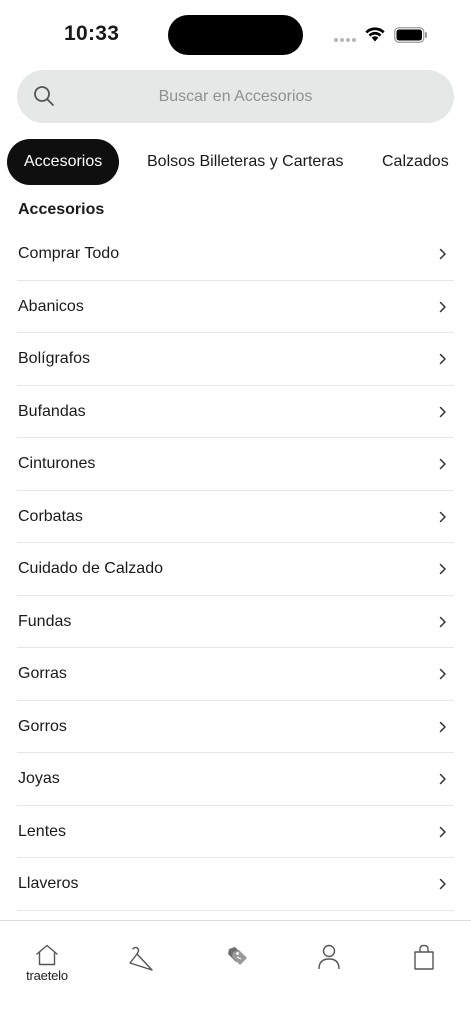  I want to click on tab-bar-cart, so click(424, 968).